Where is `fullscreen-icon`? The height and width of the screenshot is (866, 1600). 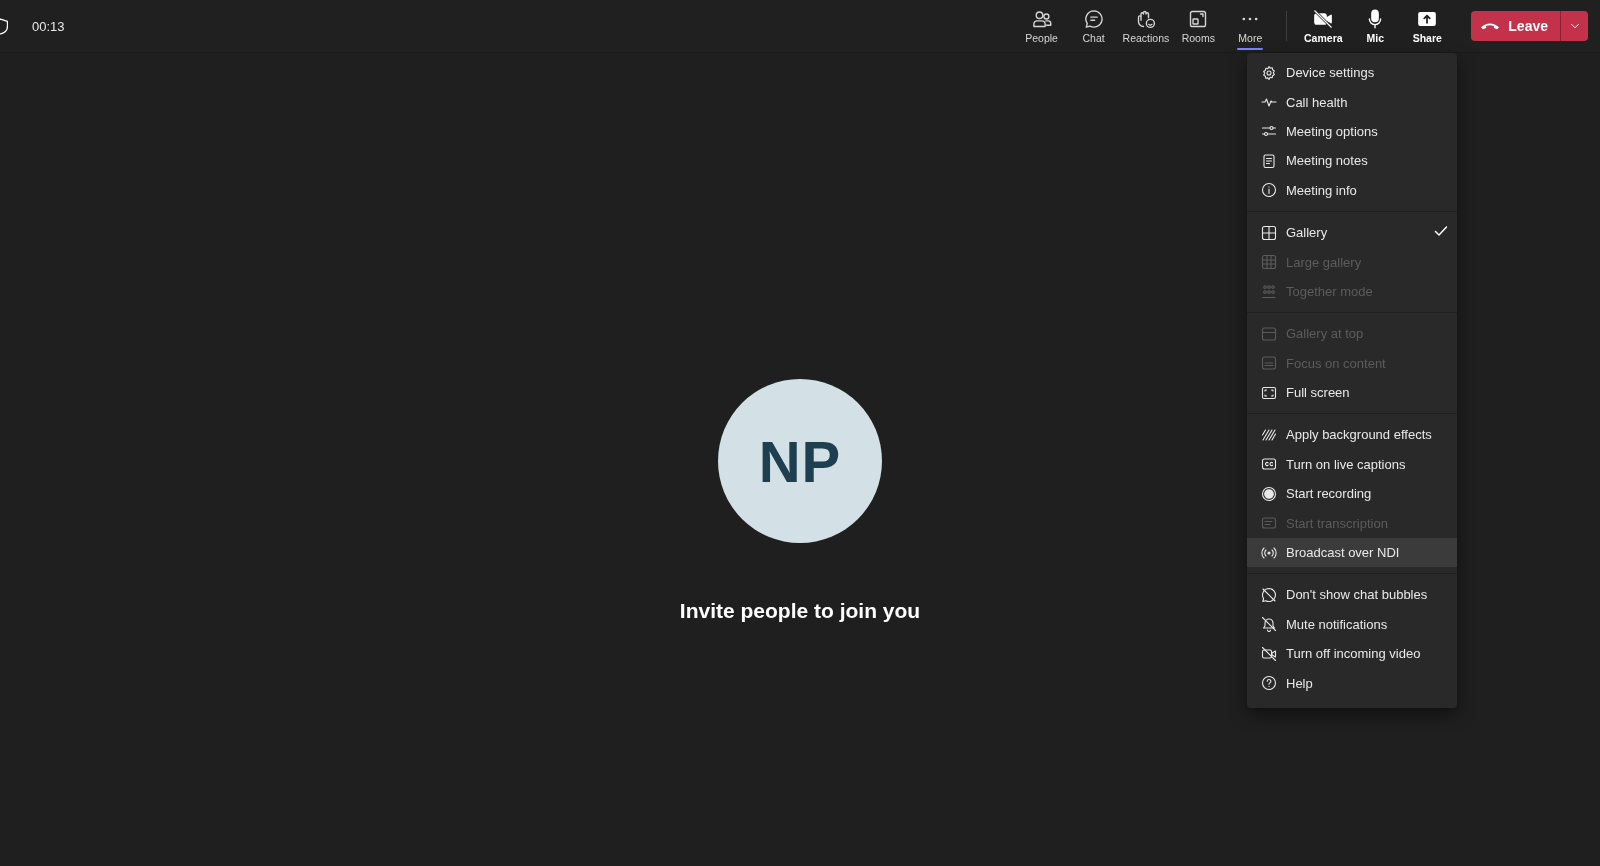
fullscreen-icon is located at coordinates (1269, 392).